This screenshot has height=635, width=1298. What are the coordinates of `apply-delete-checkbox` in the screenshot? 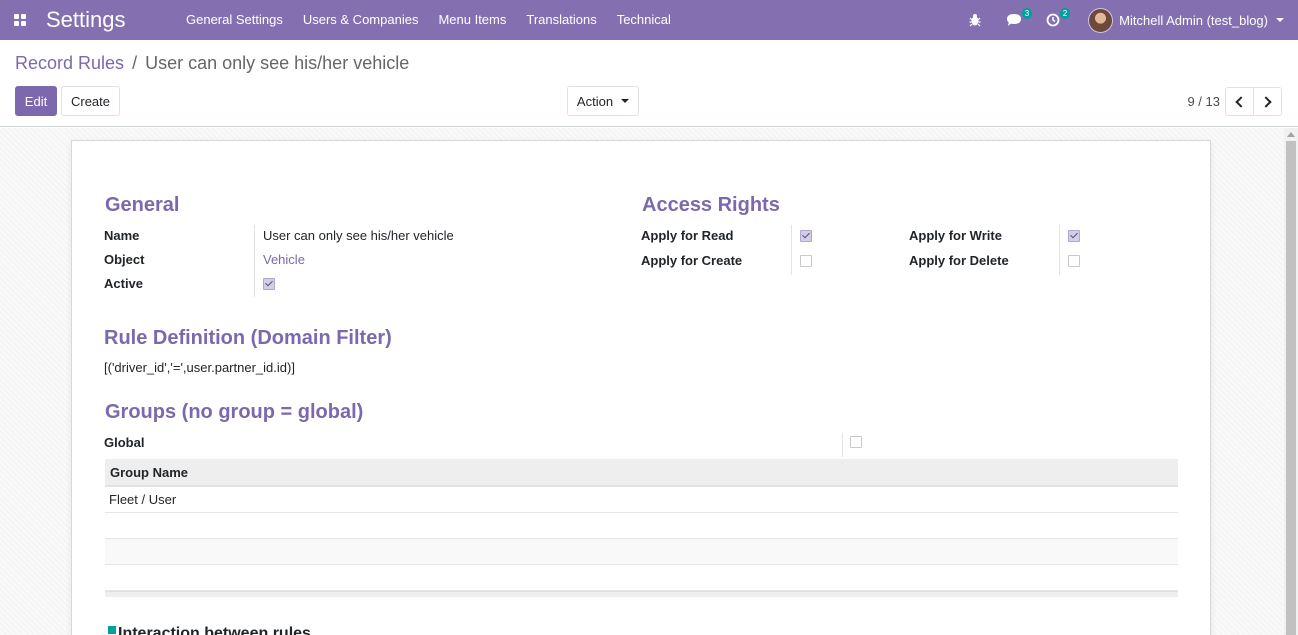 It's located at (1074, 261).